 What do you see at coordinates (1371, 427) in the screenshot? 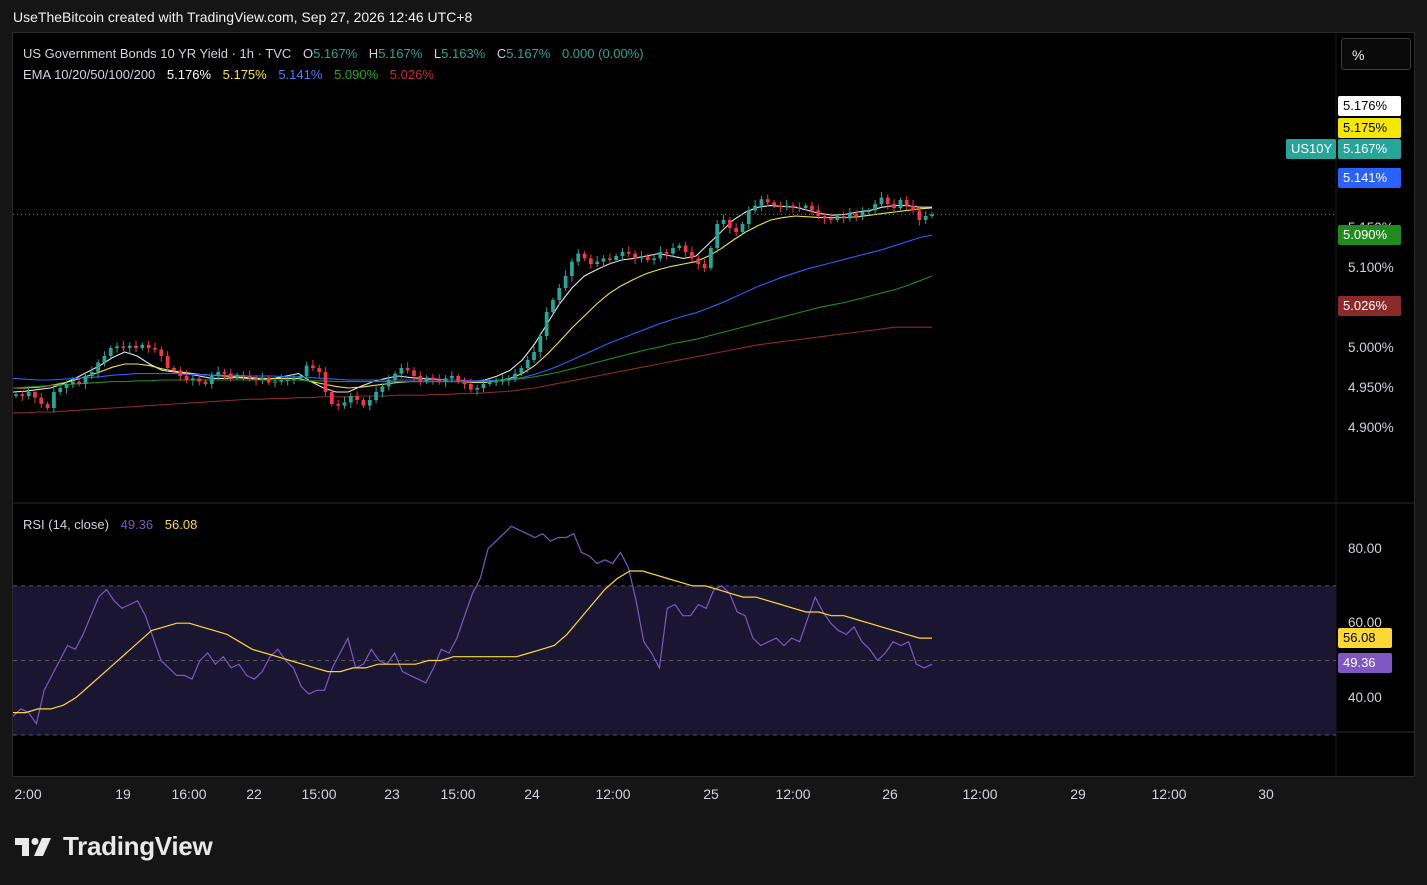
I see `price-tick-label: 4.900%` at bounding box center [1371, 427].